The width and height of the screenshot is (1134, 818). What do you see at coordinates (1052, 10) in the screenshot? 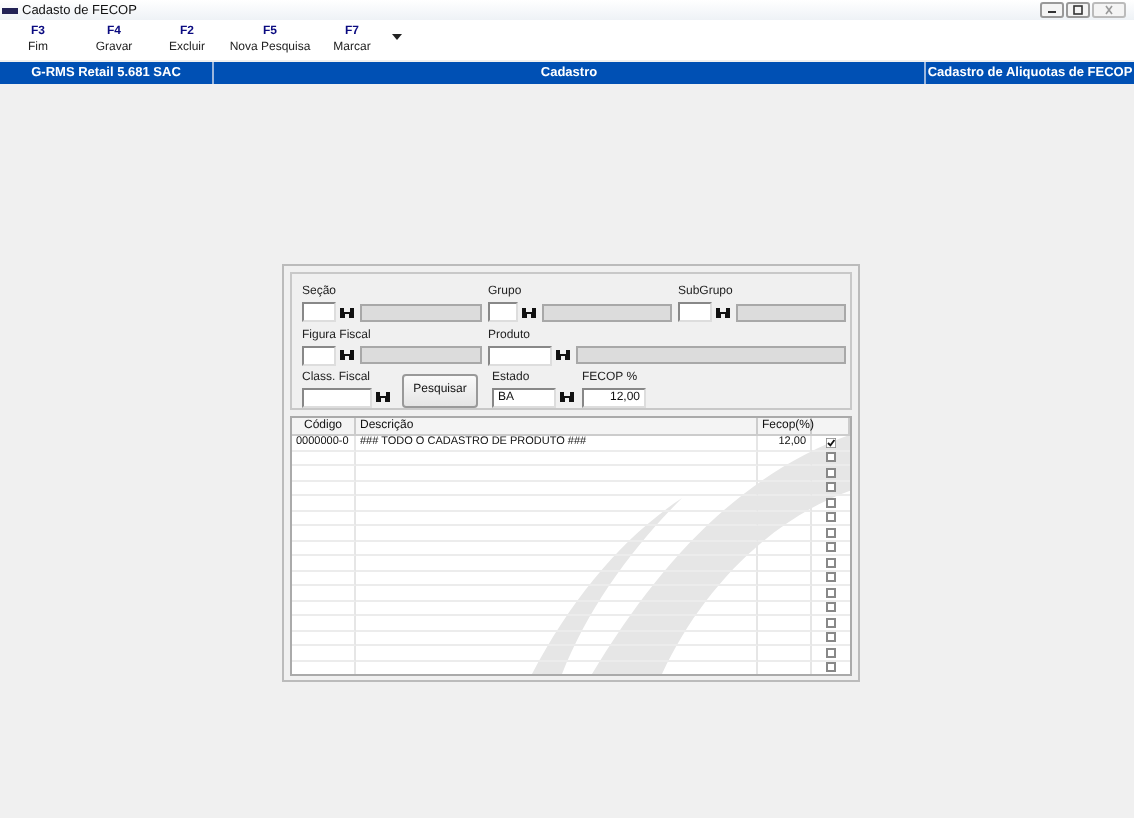
I see `minimize-icon` at bounding box center [1052, 10].